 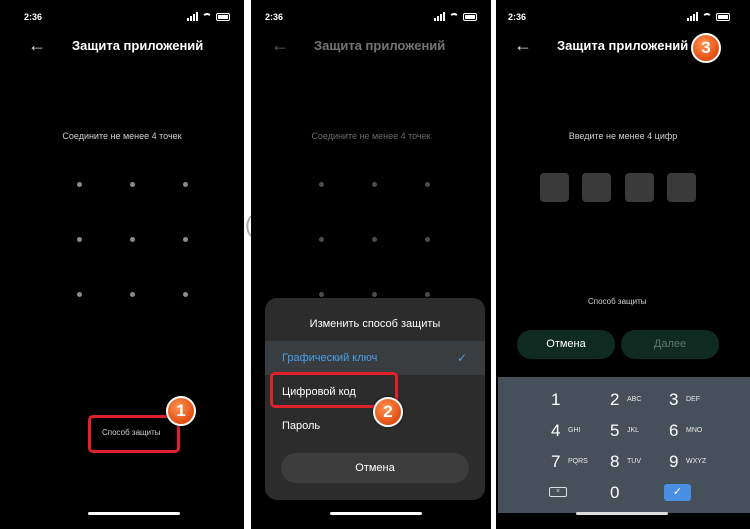 What do you see at coordinates (685, 400) in the screenshot?
I see `key-3: 3 DEF` at bounding box center [685, 400].